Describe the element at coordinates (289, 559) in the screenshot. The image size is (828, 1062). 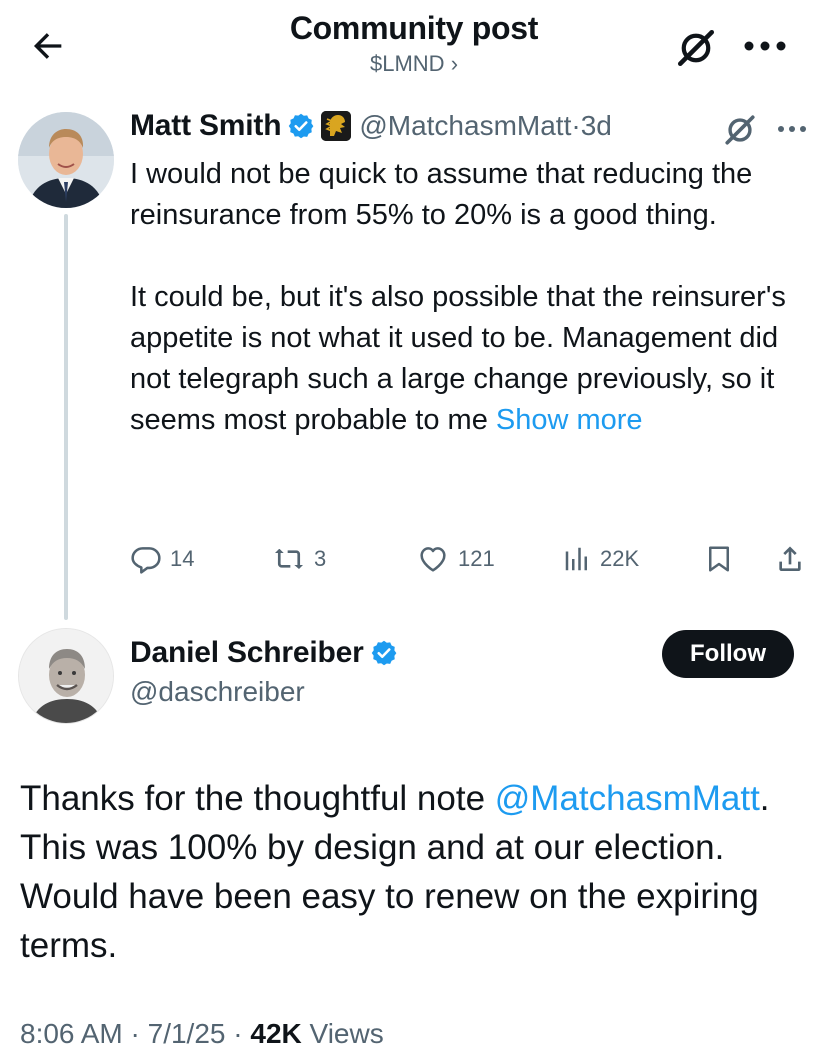
I see `repost-icon` at that location.